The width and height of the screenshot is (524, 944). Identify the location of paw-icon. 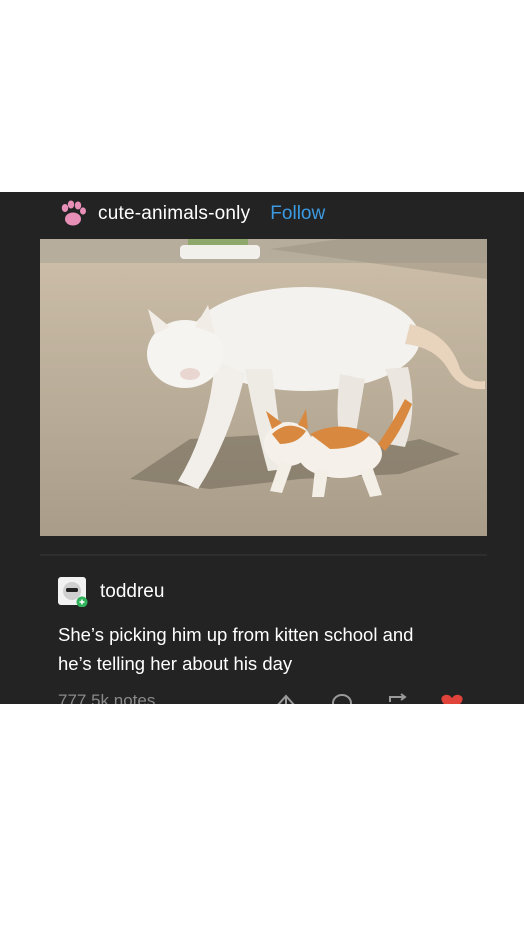
(73, 214).